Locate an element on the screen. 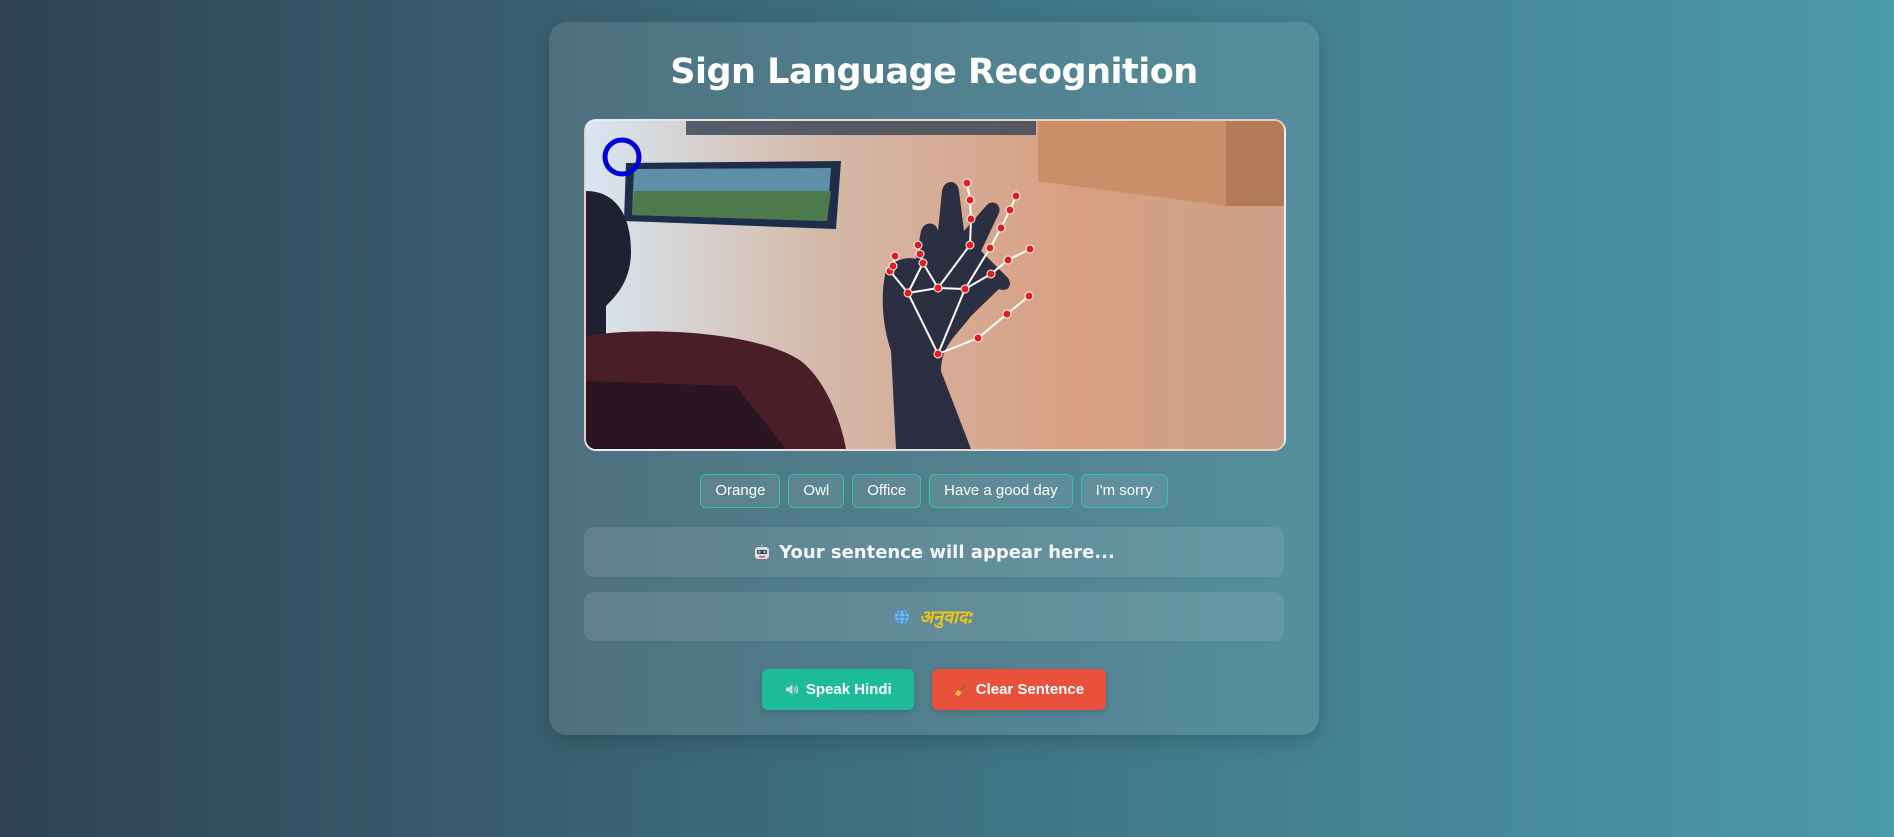 The width and height of the screenshot is (1894, 837). translation-label: अनुवाद: is located at coordinates (947, 617).